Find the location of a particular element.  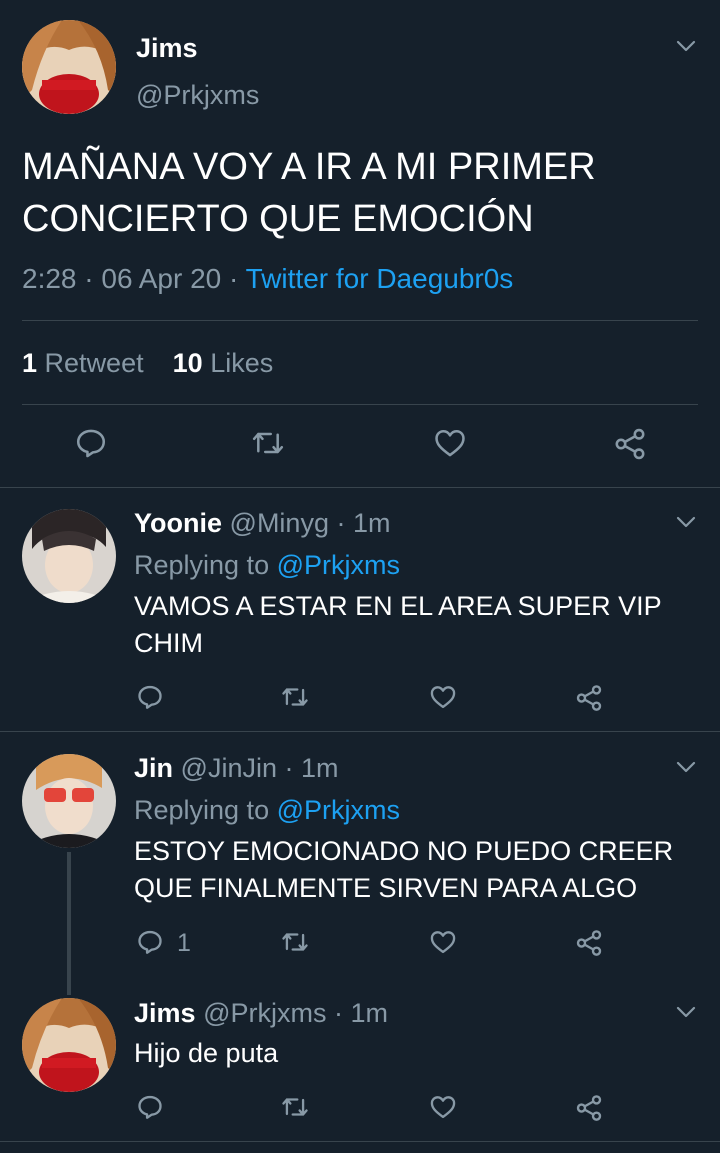

tweet-stats: 1 Retweet 10 Likes is located at coordinates (147, 363).